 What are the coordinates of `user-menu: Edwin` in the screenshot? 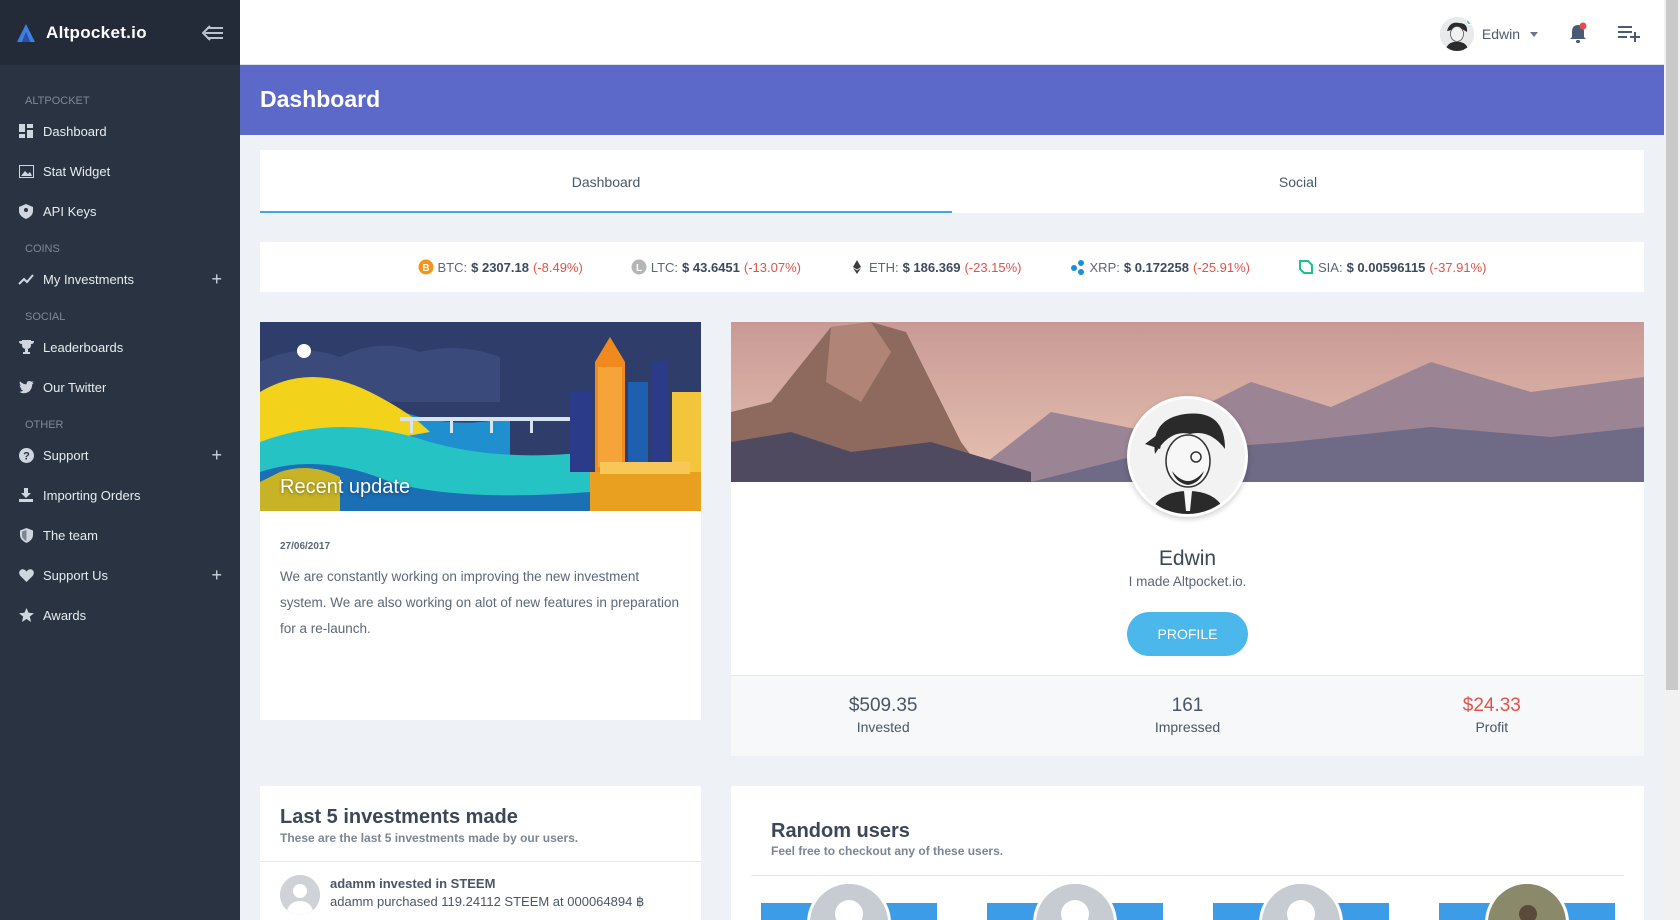 It's located at (1488, 34).